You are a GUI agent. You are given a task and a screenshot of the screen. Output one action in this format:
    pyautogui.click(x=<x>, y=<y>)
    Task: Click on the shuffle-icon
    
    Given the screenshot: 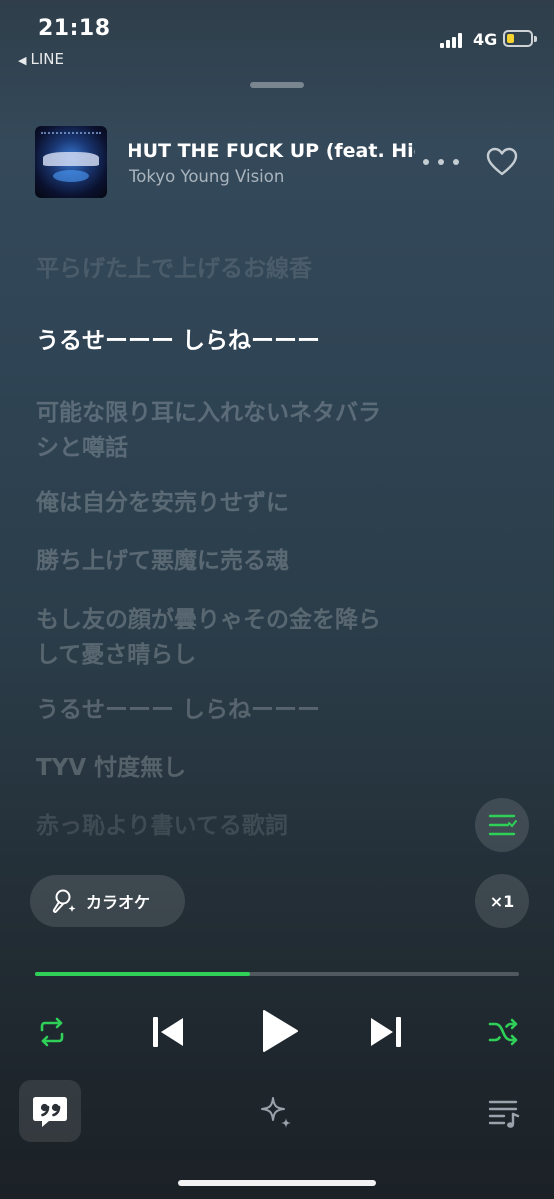 What is the action you would take?
    pyautogui.click(x=503, y=1032)
    